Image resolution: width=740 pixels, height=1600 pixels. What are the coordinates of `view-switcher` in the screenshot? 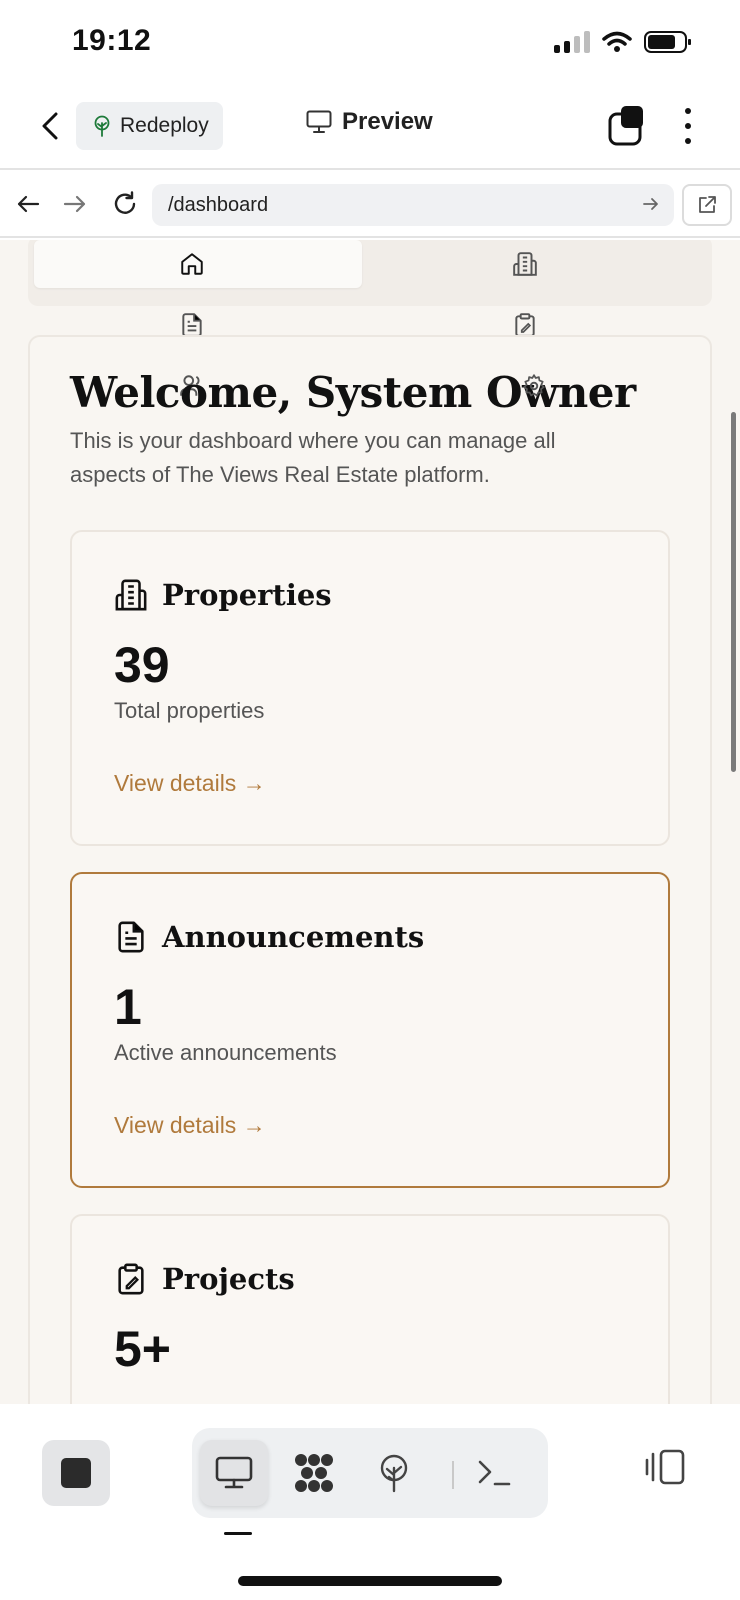 It's located at (370, 1473).